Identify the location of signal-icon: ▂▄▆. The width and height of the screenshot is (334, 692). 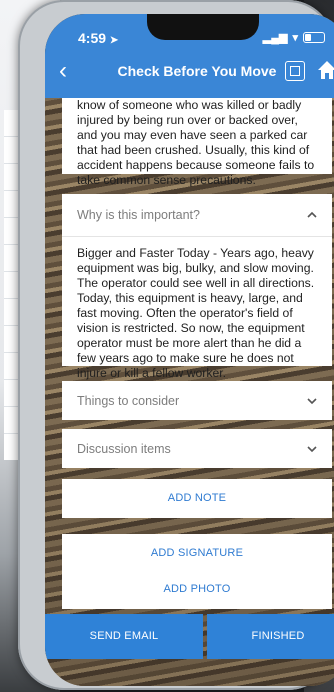
(275, 38).